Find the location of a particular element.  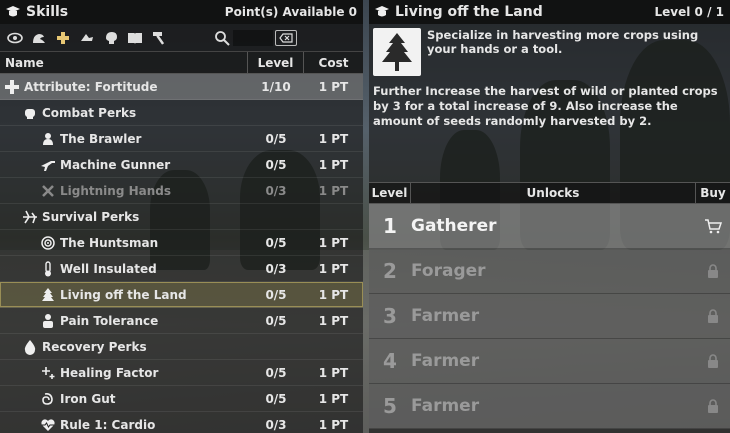

row-label: The Brawler is located at coordinates (101, 138).